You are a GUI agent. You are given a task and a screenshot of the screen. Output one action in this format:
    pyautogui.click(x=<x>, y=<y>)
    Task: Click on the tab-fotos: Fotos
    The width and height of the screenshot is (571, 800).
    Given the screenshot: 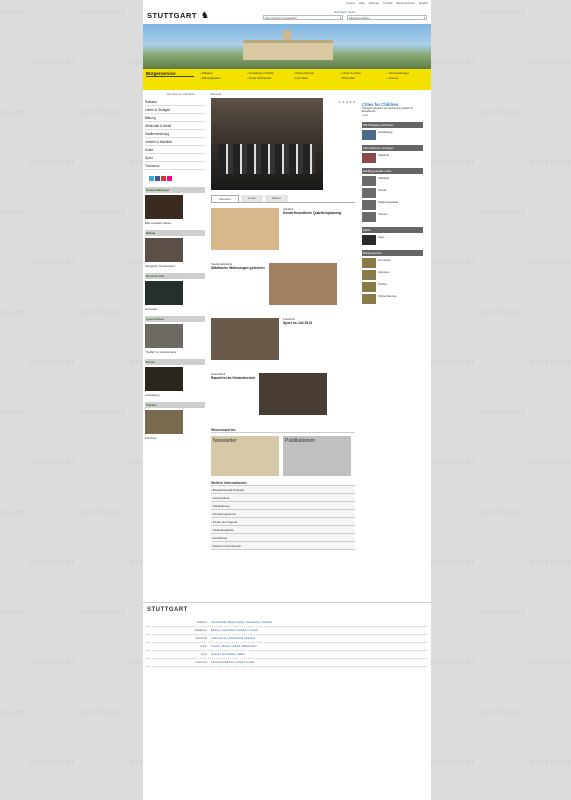 What is the action you would take?
    pyautogui.click(x=252, y=198)
    